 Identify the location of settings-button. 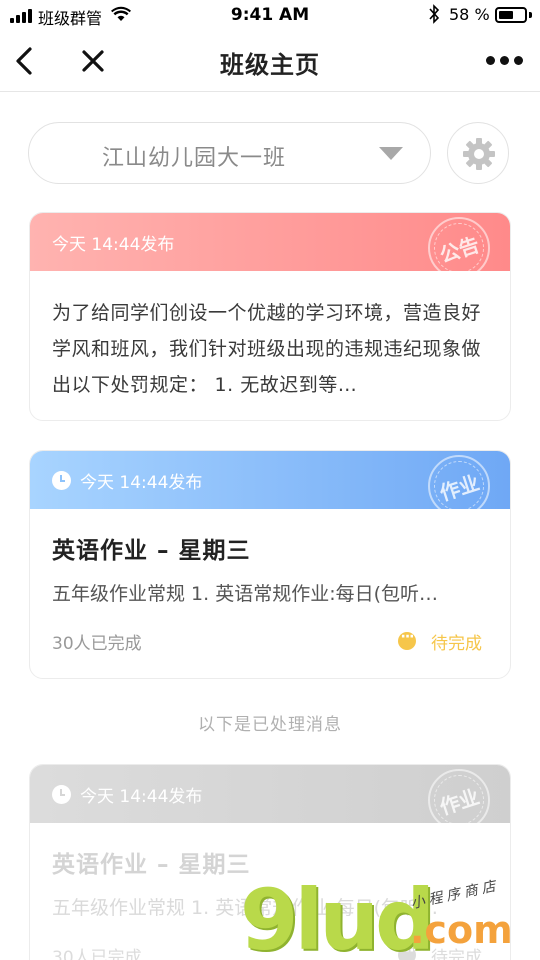
(478, 153).